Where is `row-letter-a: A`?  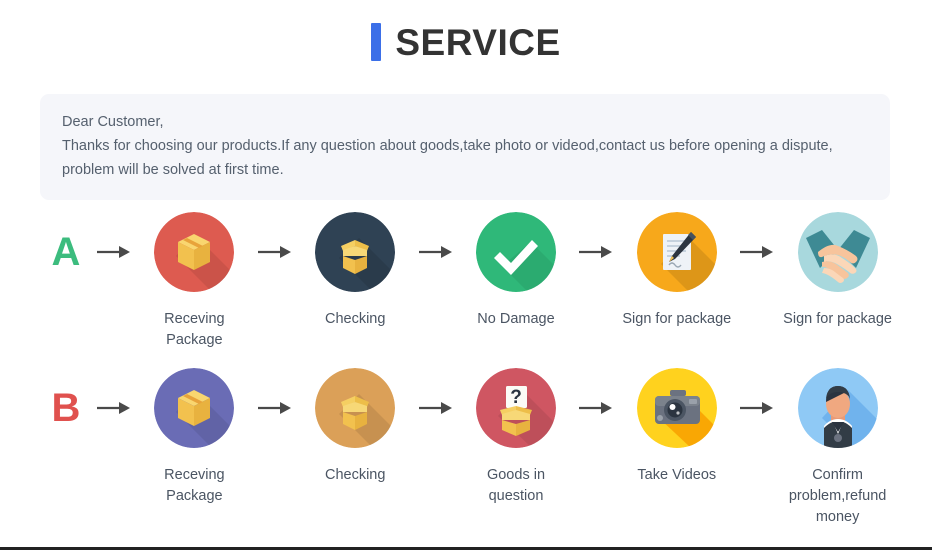 row-letter-a: A is located at coordinates (66, 252).